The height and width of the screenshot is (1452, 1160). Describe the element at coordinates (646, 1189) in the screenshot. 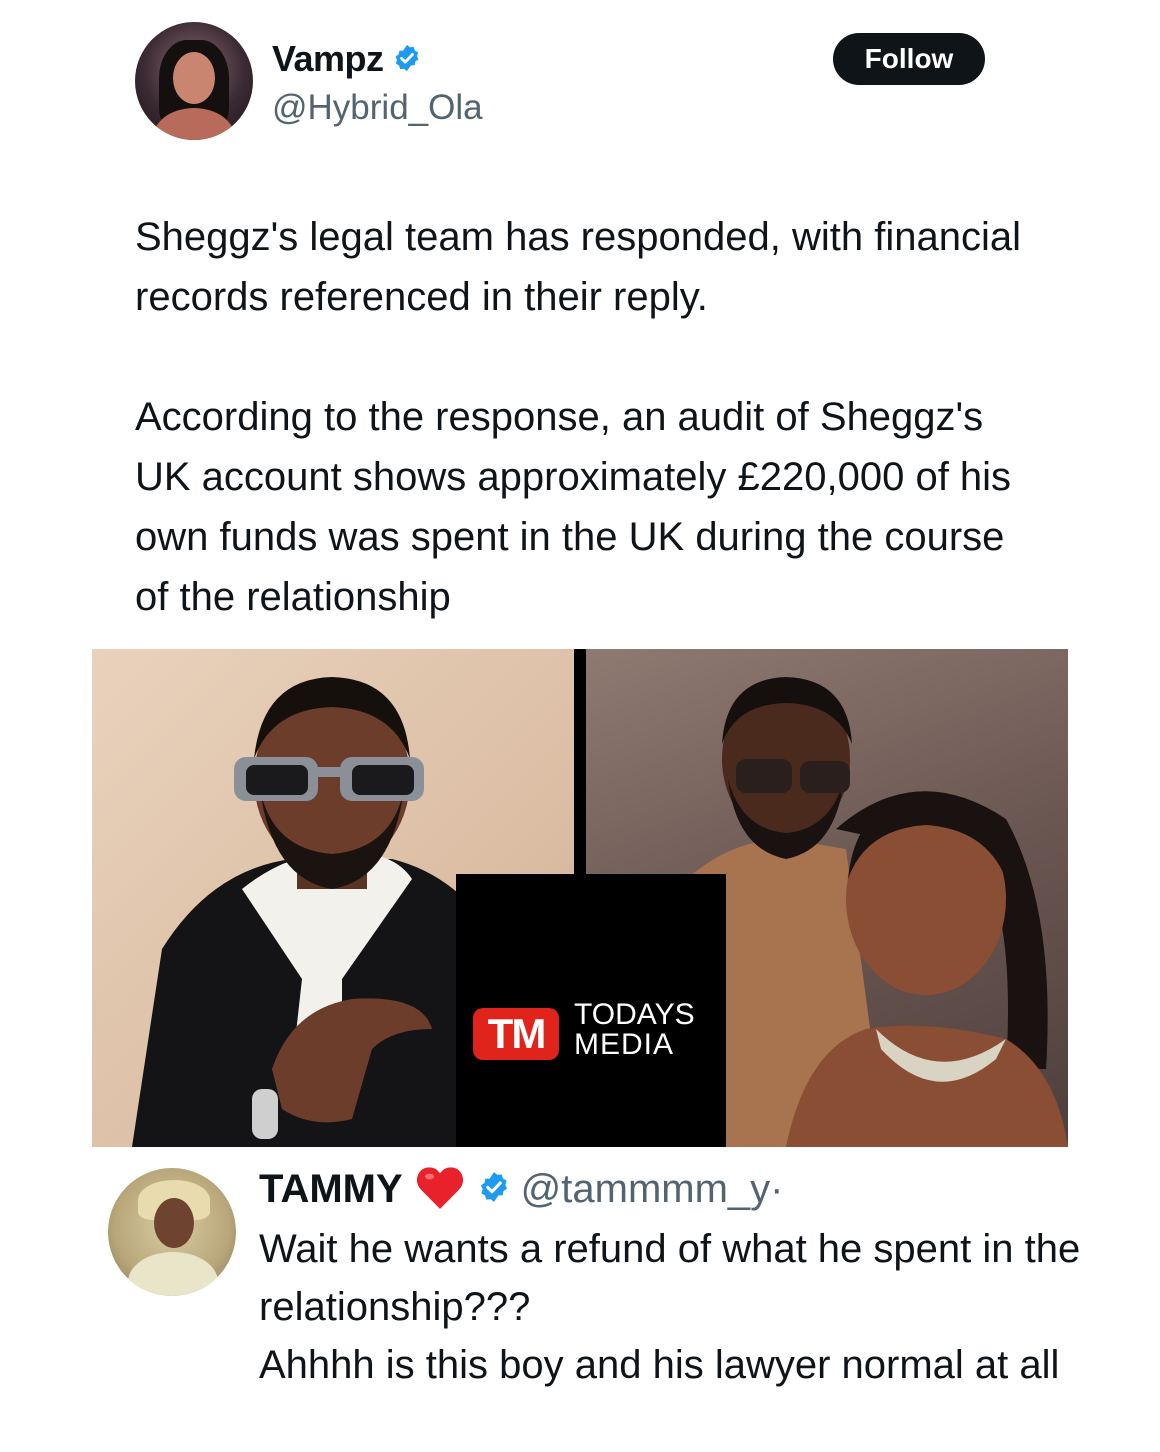

I see `reply-author-handle: @tammmm_y` at that location.